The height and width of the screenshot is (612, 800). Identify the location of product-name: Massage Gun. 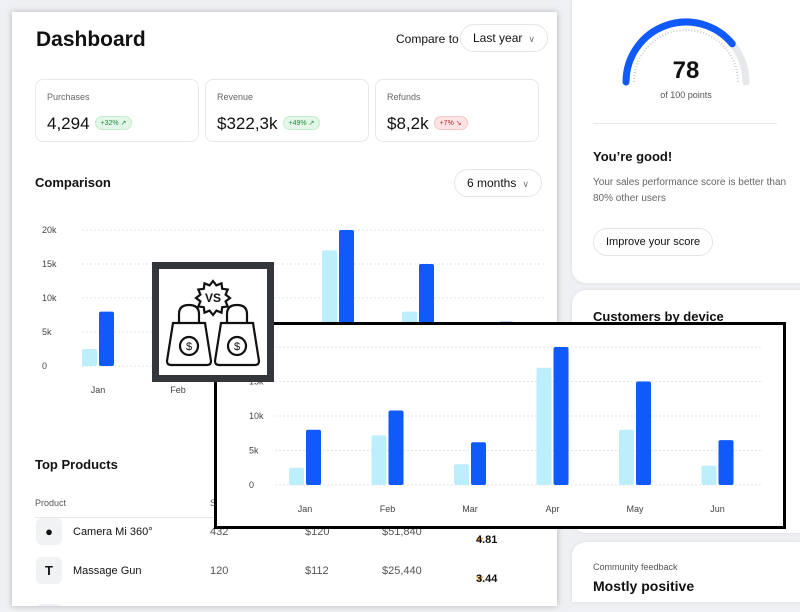
(107, 571).